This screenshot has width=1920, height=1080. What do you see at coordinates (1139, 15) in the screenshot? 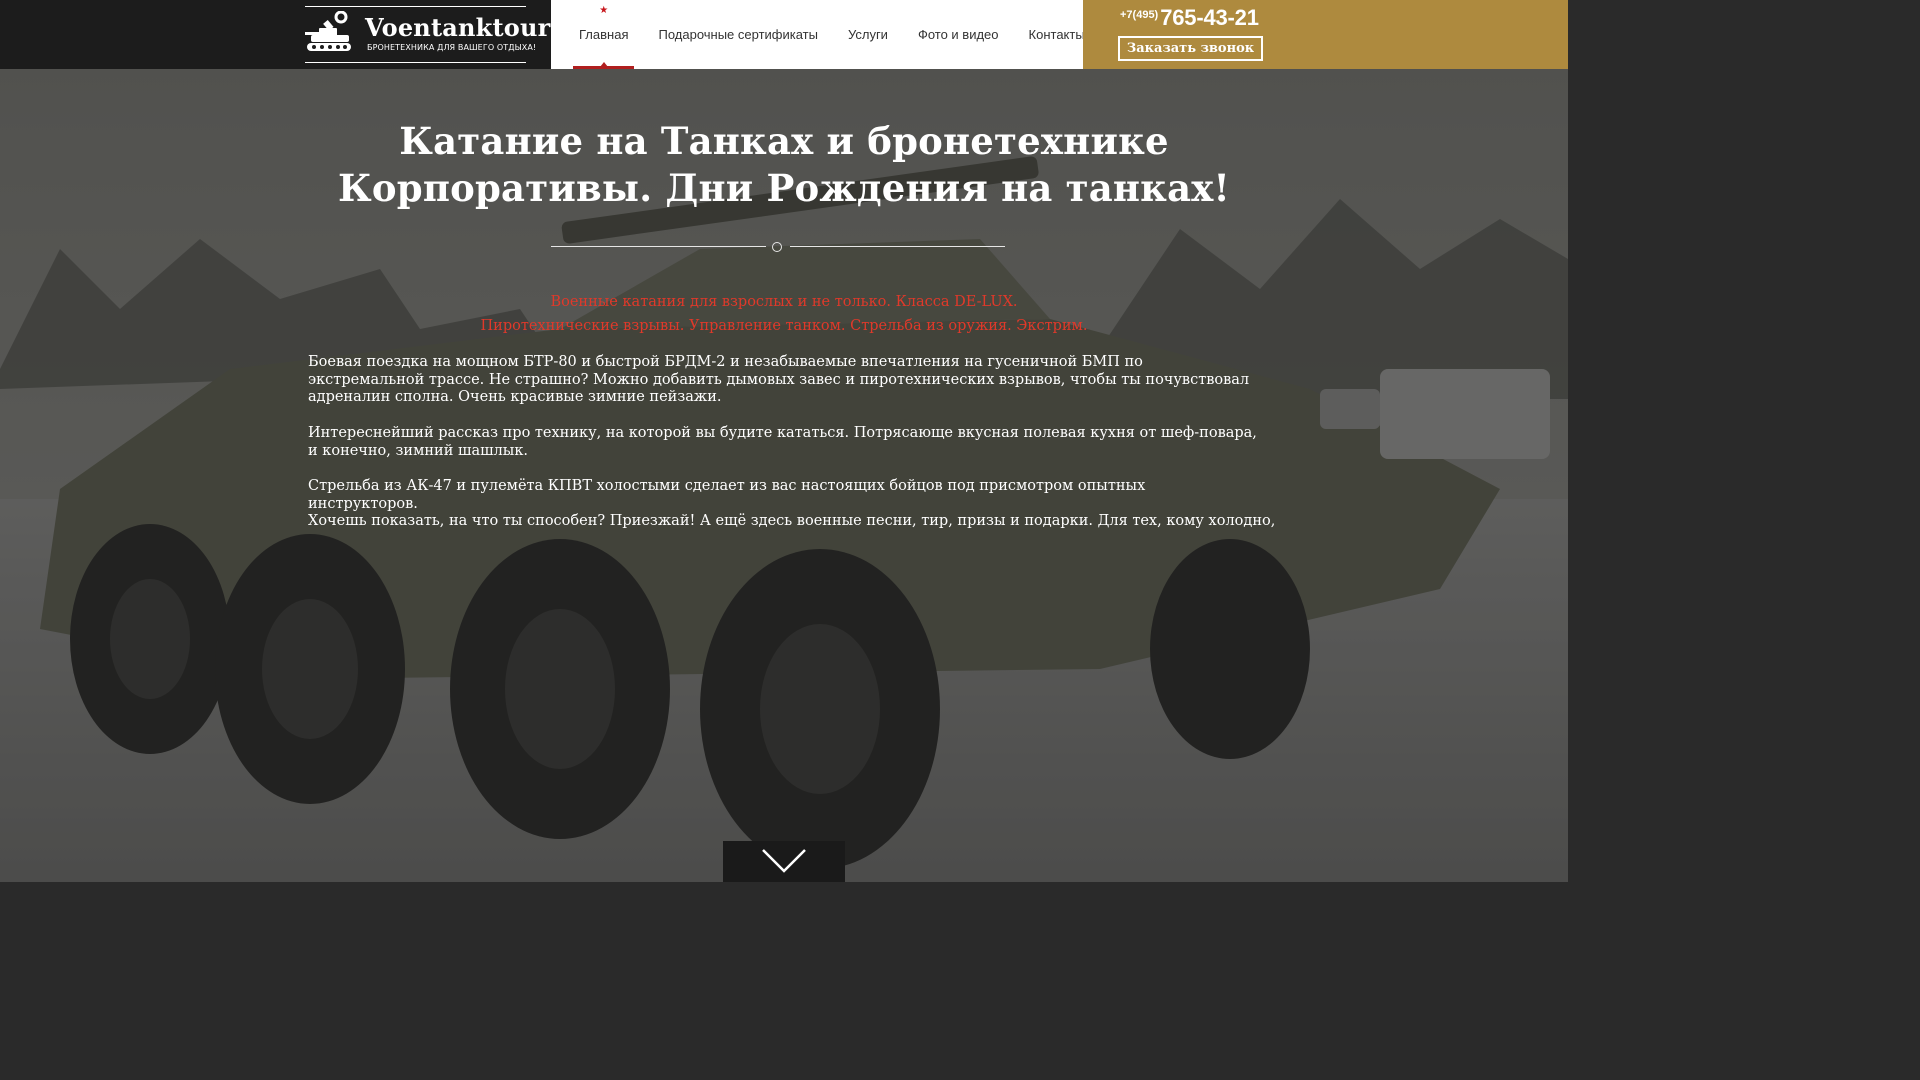
I see `phone-prefix: +7(495)` at bounding box center [1139, 15].